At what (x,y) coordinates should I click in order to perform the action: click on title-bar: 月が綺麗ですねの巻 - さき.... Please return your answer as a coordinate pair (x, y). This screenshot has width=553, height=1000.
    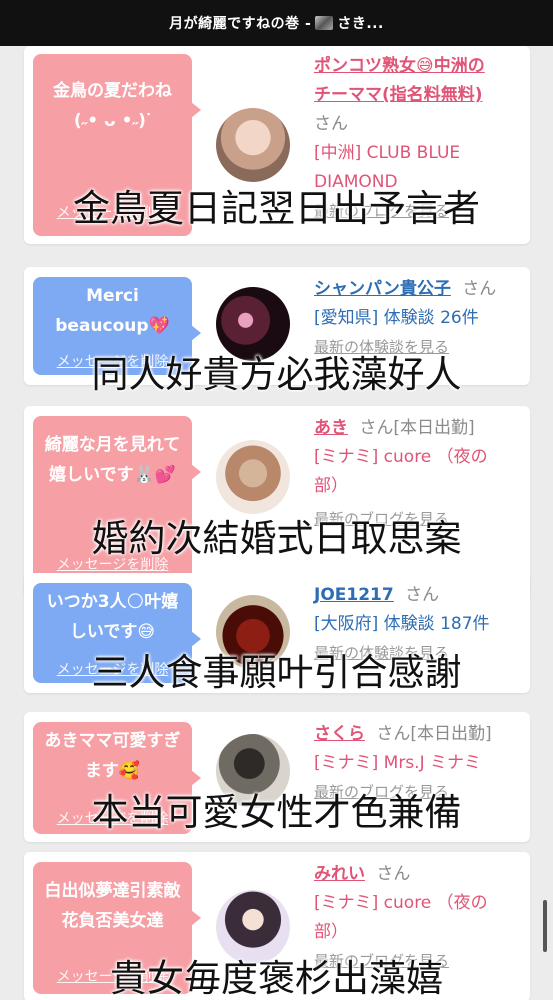
    Looking at the image, I should click on (276, 23).